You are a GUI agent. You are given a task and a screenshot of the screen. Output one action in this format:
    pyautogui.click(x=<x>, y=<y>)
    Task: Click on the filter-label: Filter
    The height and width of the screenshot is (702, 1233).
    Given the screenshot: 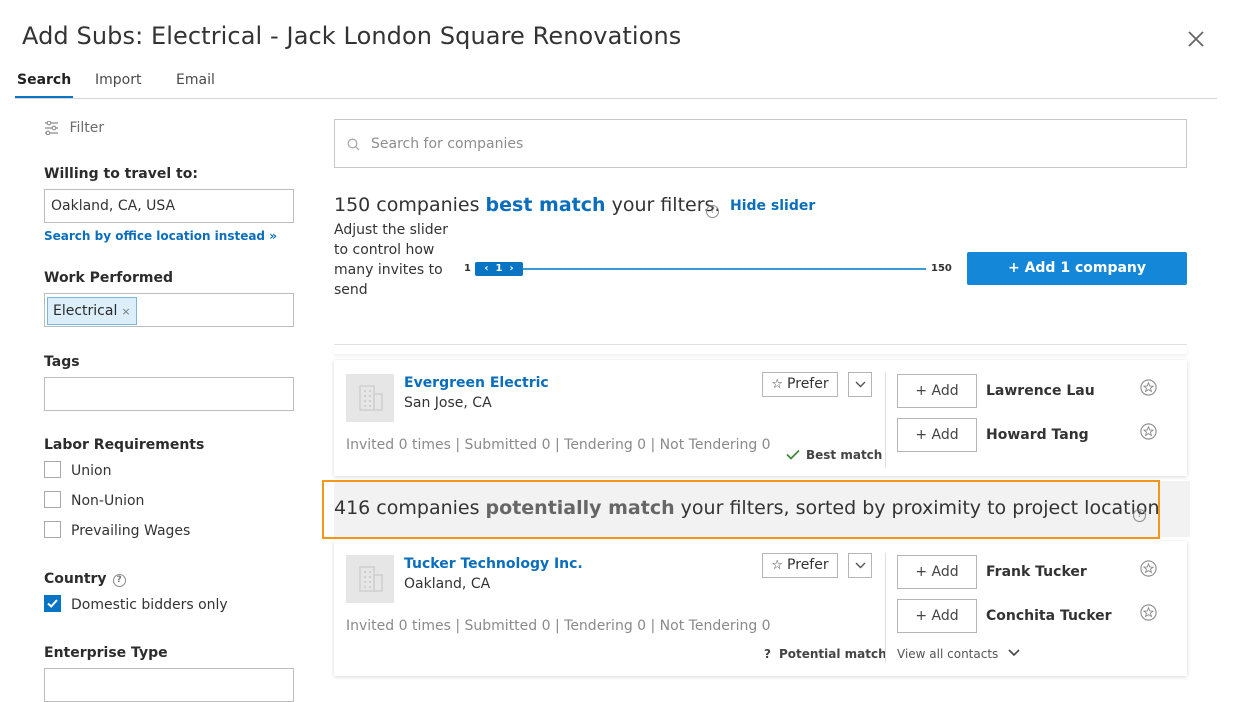 What is the action you would take?
    pyautogui.click(x=87, y=128)
    